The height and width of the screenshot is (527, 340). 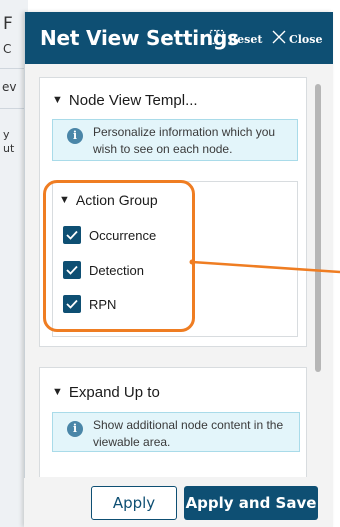 What do you see at coordinates (264, 266) in the screenshot?
I see `annotation-callout-line` at bounding box center [264, 266].